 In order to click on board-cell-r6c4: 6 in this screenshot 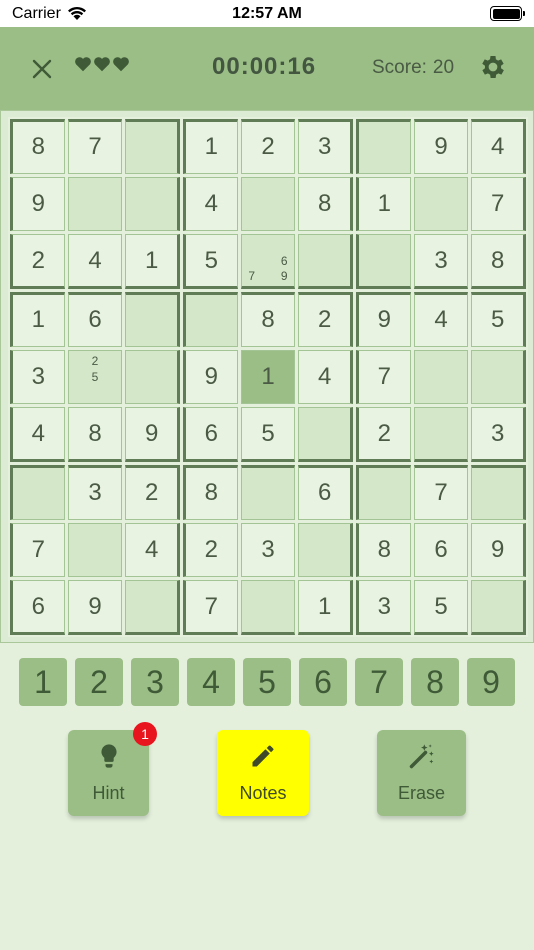, I will do `click(210, 434)`.